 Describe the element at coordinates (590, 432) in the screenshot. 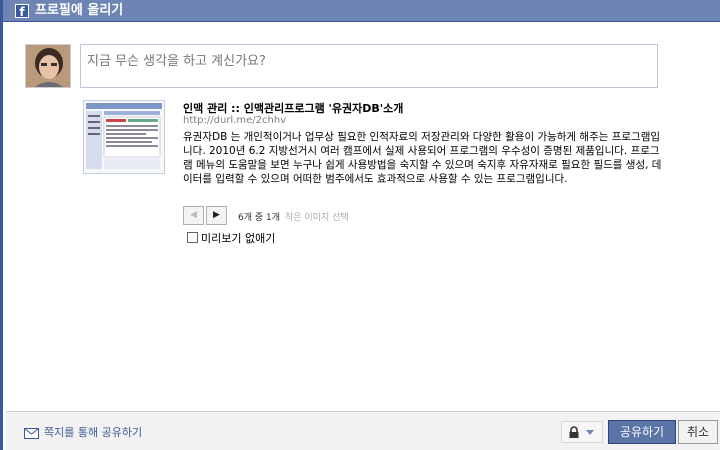

I see `chevron-down-icon` at that location.